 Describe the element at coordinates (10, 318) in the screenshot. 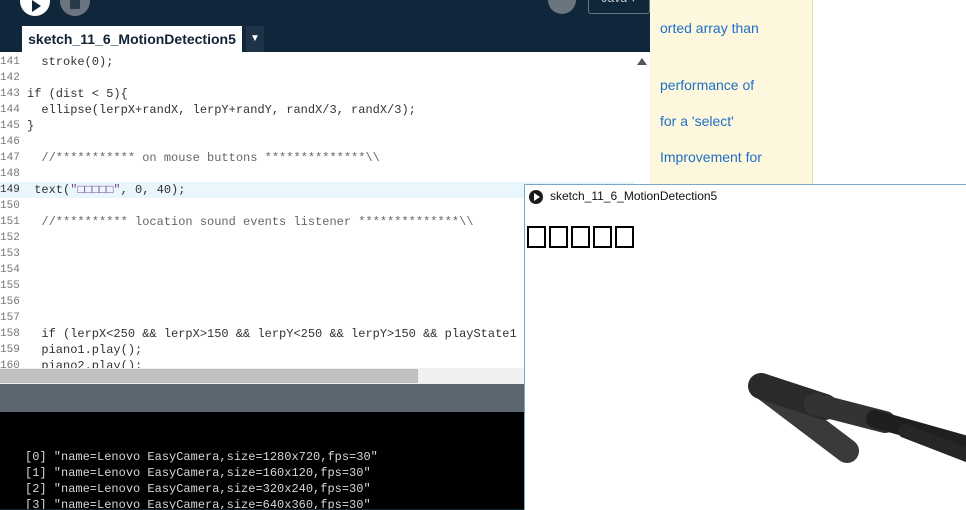

I see `line-number: 157` at that location.